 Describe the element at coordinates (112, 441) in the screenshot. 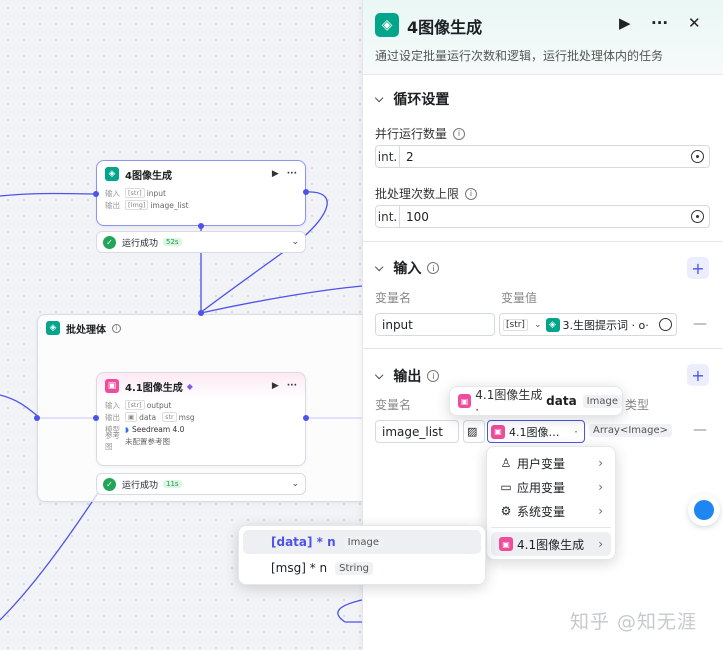

I see `ref-label: 参考图` at that location.